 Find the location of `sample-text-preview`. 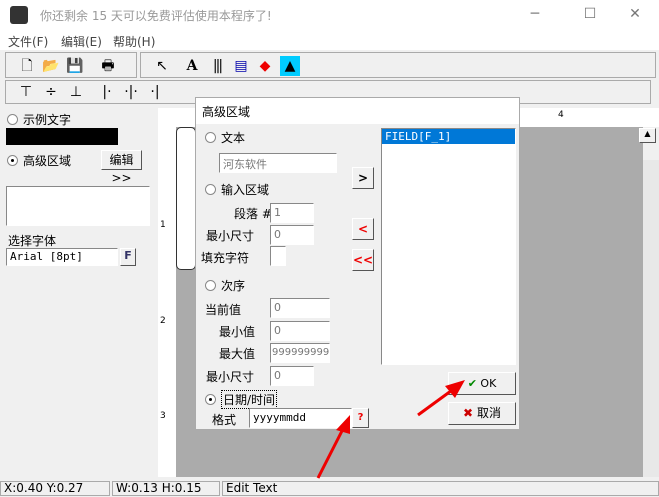

sample-text-preview is located at coordinates (62, 136).